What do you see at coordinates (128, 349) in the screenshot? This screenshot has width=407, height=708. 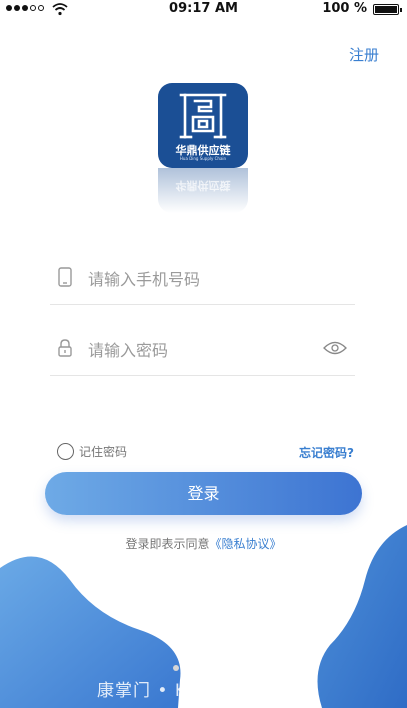 I see `password-input: 请输入密码` at bounding box center [128, 349].